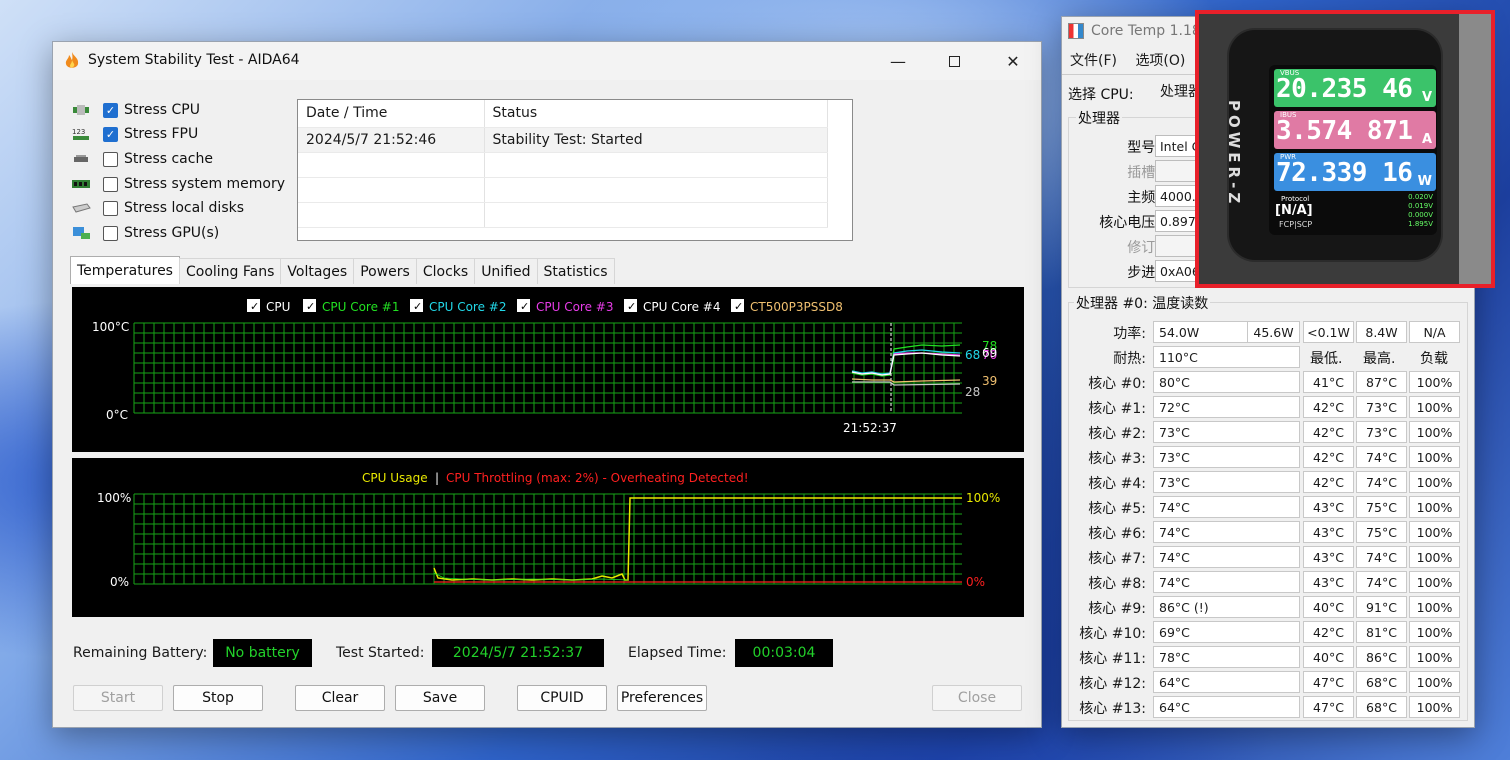  Describe the element at coordinates (1381, 432) in the screenshot. I see `core-max: 73°C` at that location.